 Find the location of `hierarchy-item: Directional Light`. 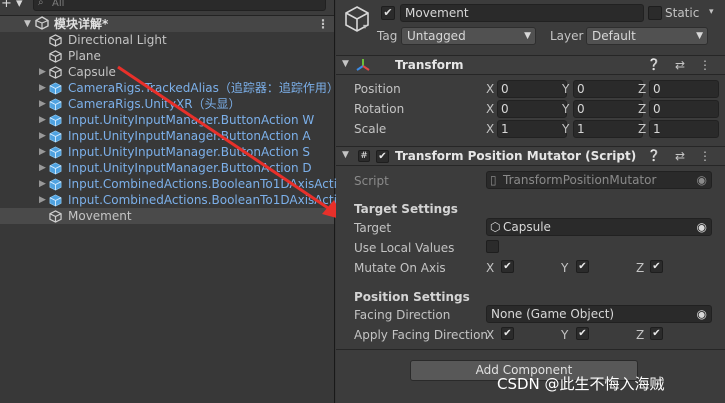

hierarchy-item: Directional Light is located at coordinates (167, 40).